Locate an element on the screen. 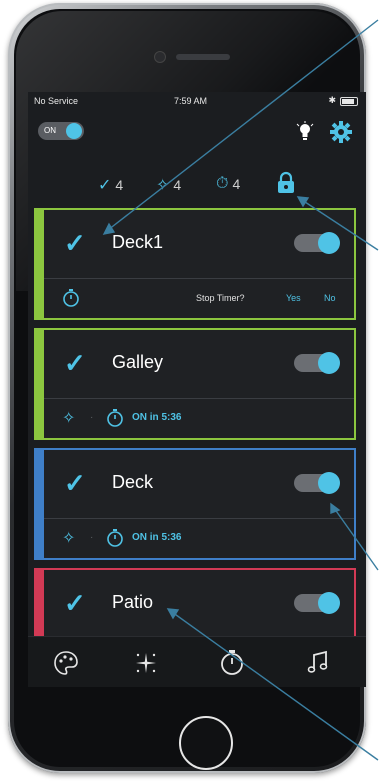 The height and width of the screenshot is (781, 382). clock-label: 7:59 AM is located at coordinates (191, 101).